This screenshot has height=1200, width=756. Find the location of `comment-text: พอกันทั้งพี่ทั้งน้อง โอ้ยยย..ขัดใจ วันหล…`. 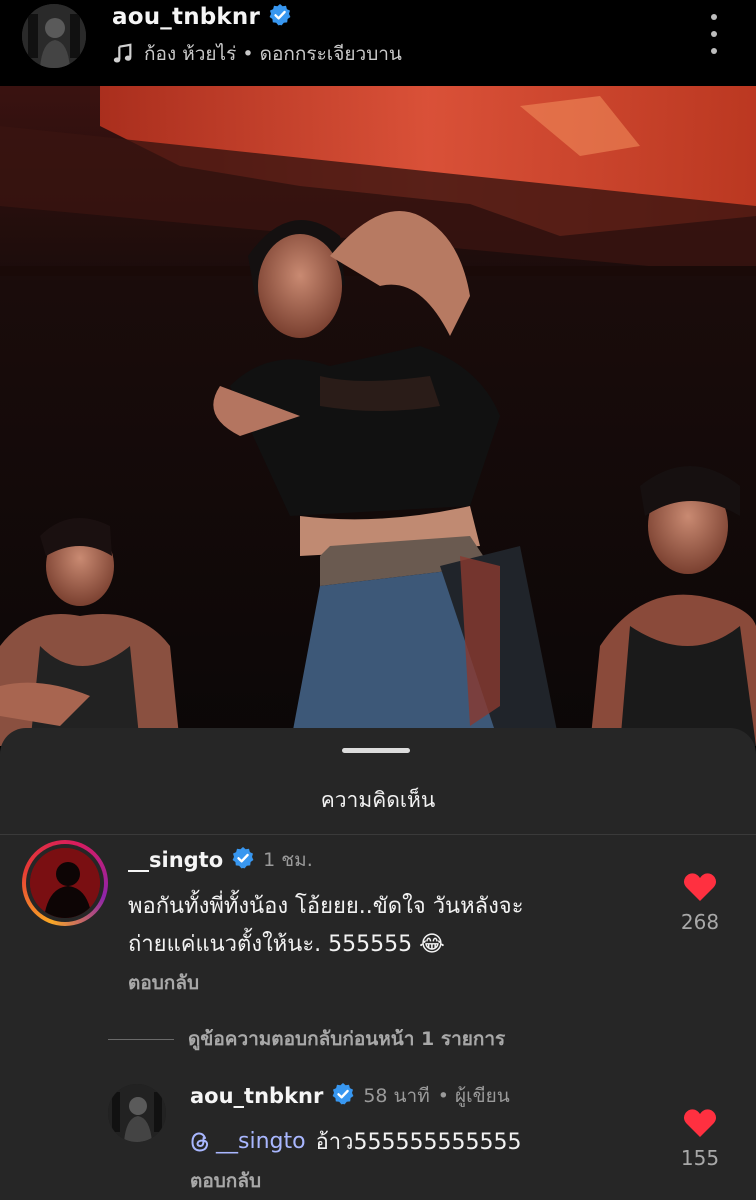

comment-text: พอกันทั้งพี่ทั้งน้อง โอ้ยยย..ขัดใจ วันหล… is located at coordinates (388, 926).